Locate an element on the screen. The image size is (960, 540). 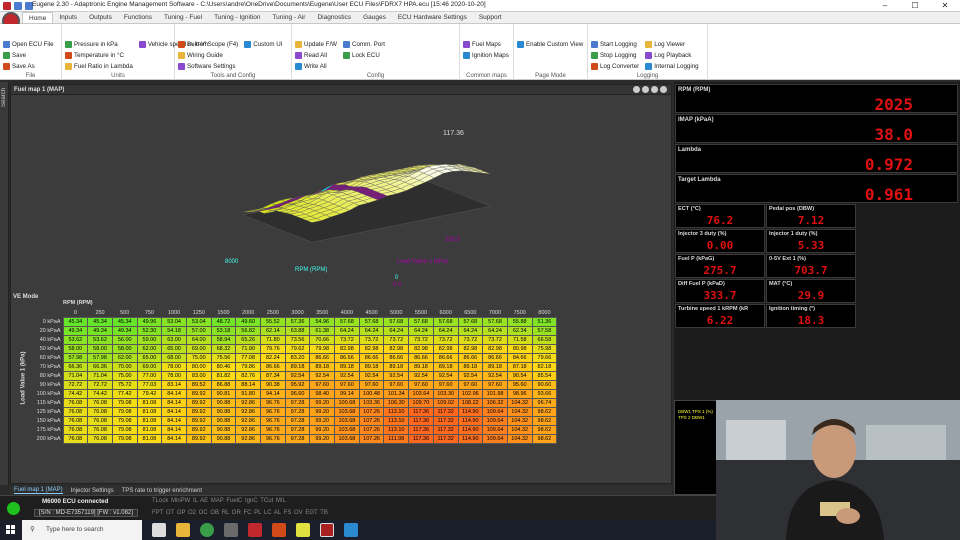
ve-cell: 57.00 is located at coordinates (198, 330).